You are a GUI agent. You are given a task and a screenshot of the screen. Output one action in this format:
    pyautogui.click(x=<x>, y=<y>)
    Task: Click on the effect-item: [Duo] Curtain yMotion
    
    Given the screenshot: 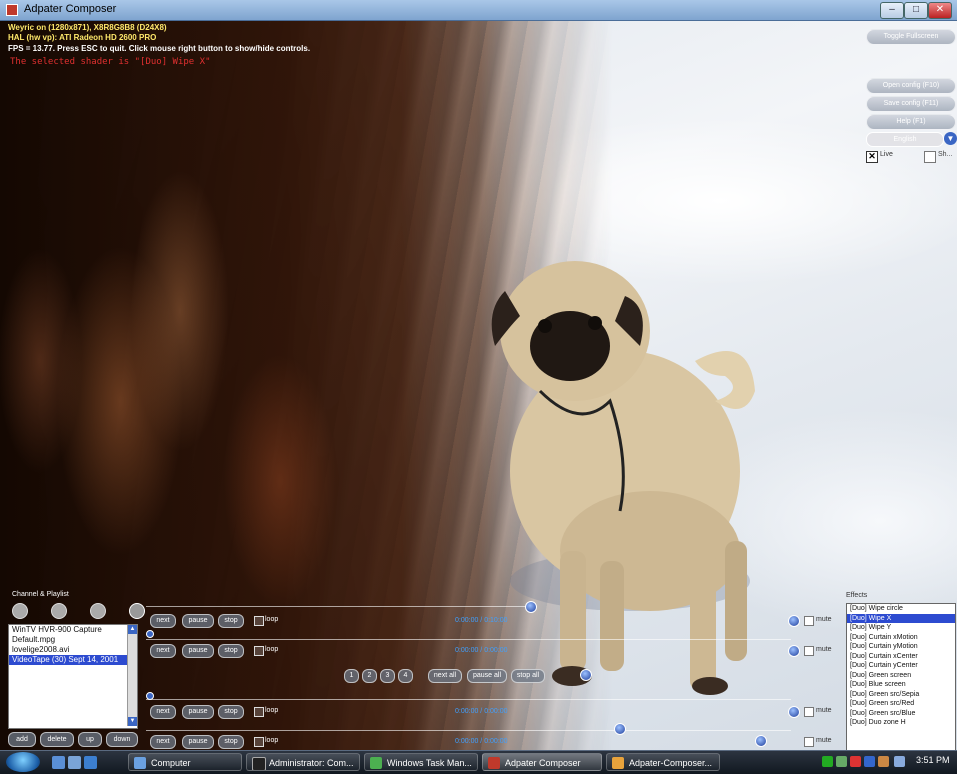 What is the action you would take?
    pyautogui.click(x=901, y=647)
    